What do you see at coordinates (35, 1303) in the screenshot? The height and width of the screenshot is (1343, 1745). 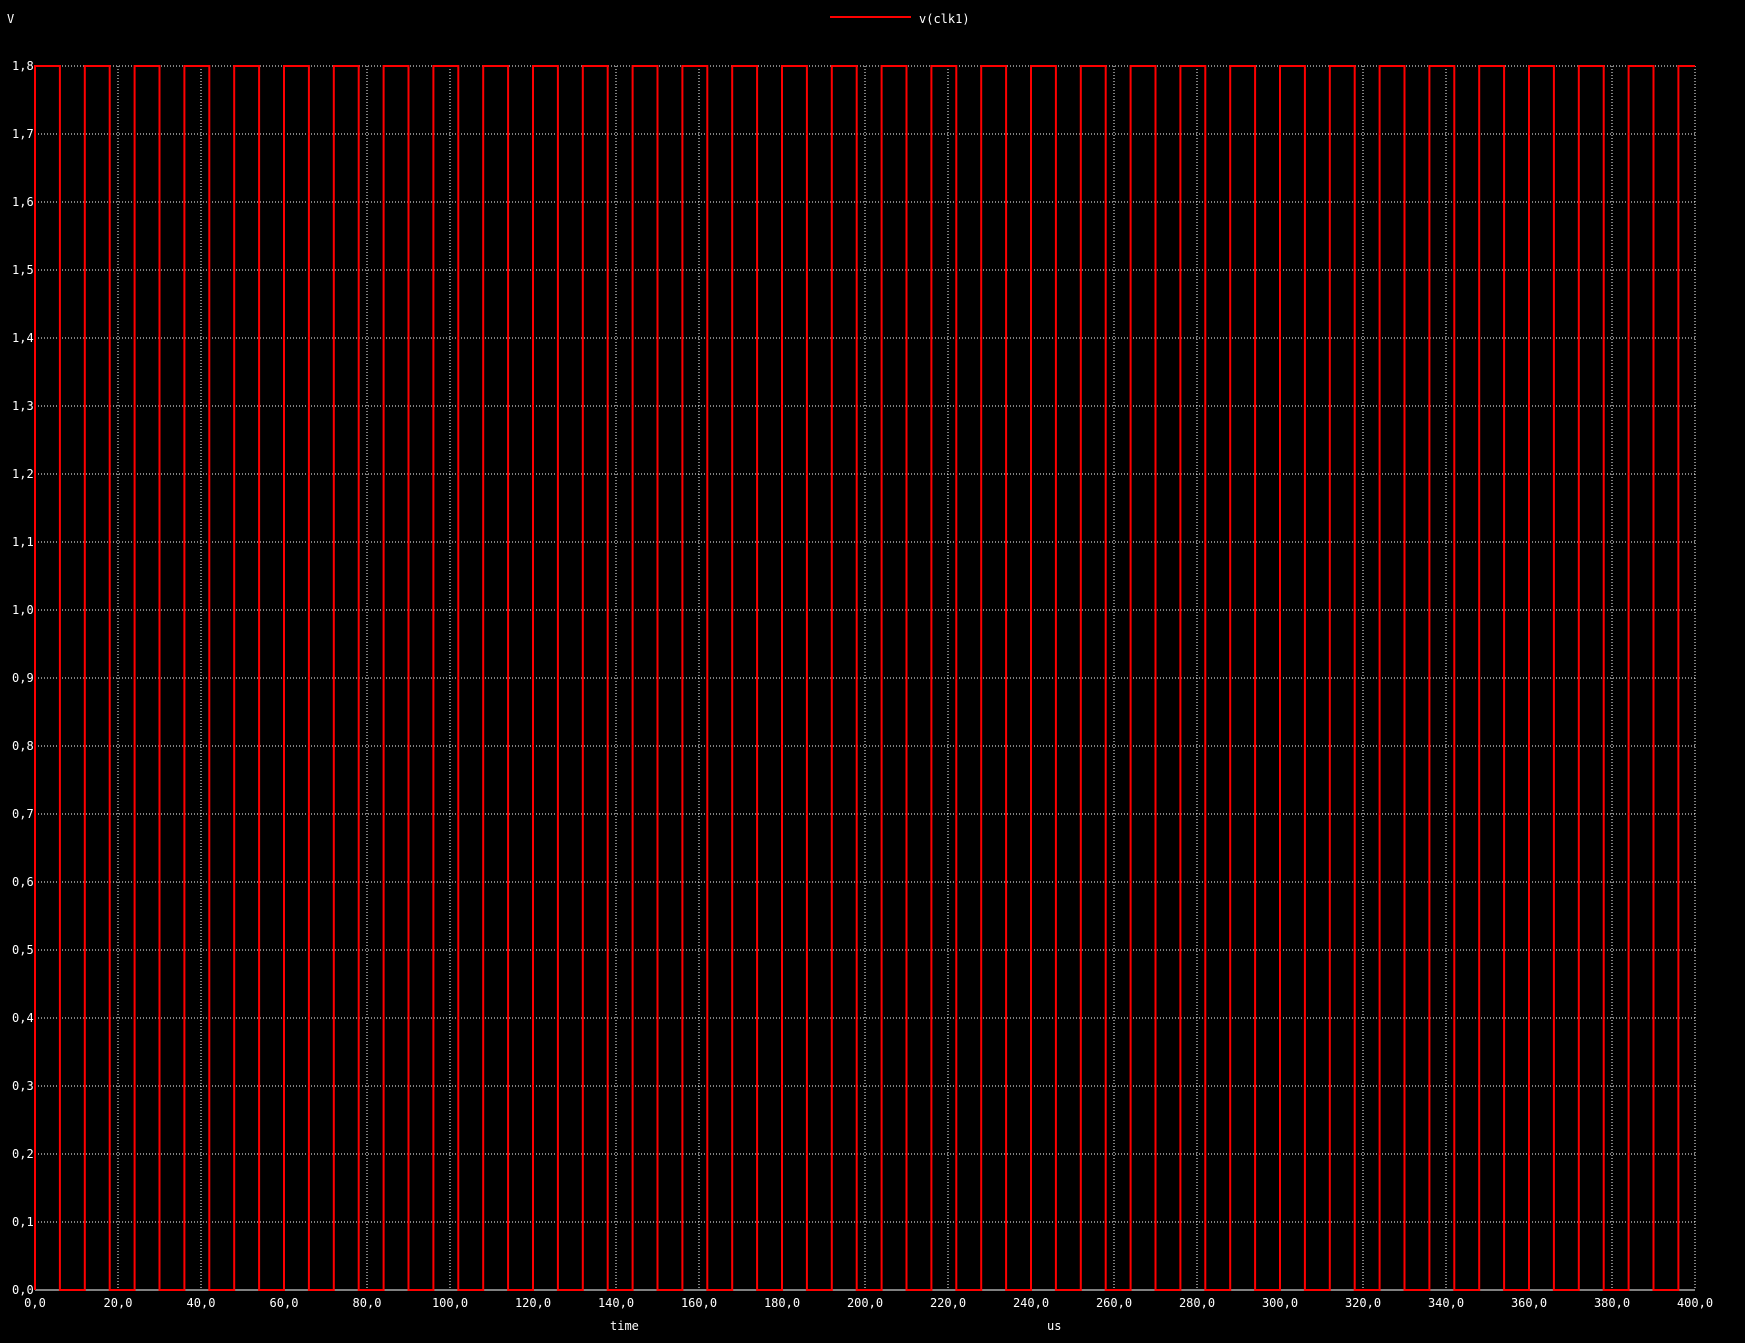 I see `x-tick-label: 0,0` at bounding box center [35, 1303].